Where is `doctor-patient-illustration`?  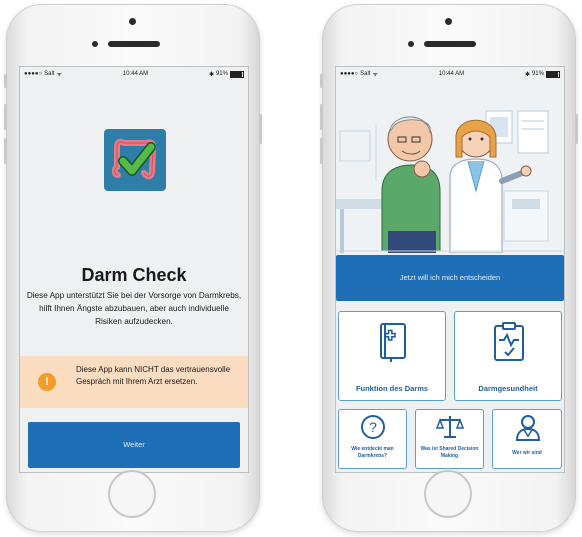 doctor-patient-illustration is located at coordinates (450, 167).